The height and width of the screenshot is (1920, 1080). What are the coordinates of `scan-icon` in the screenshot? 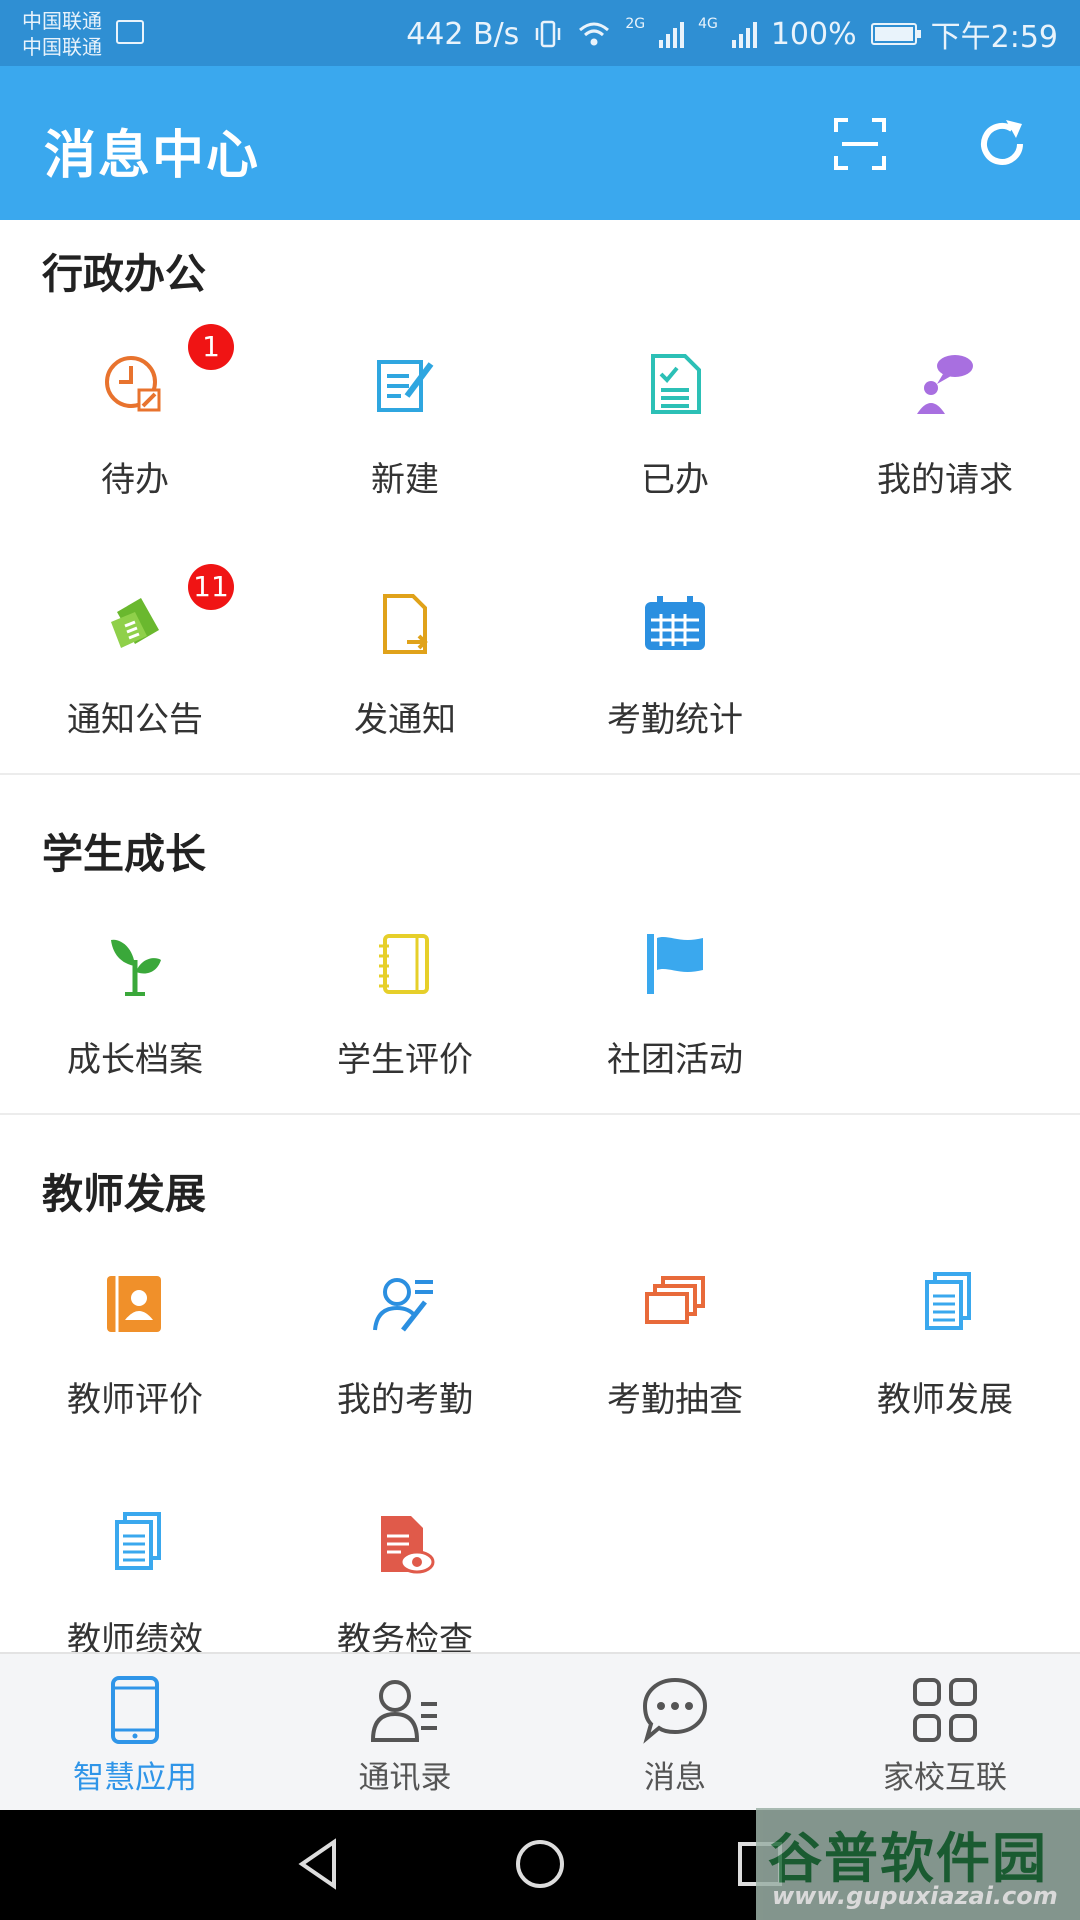 It's located at (860, 144).